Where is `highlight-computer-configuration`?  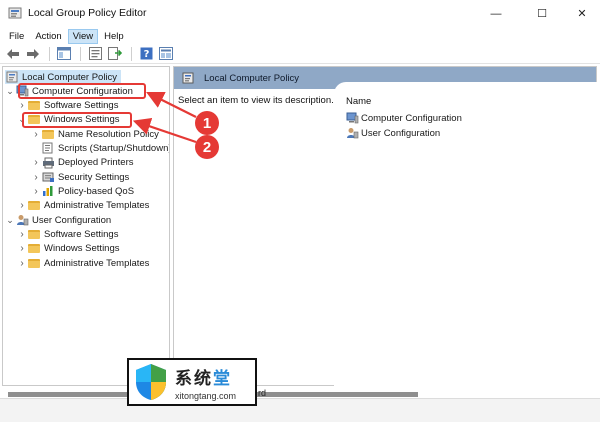
highlight-computer-configuration is located at coordinates (82, 91).